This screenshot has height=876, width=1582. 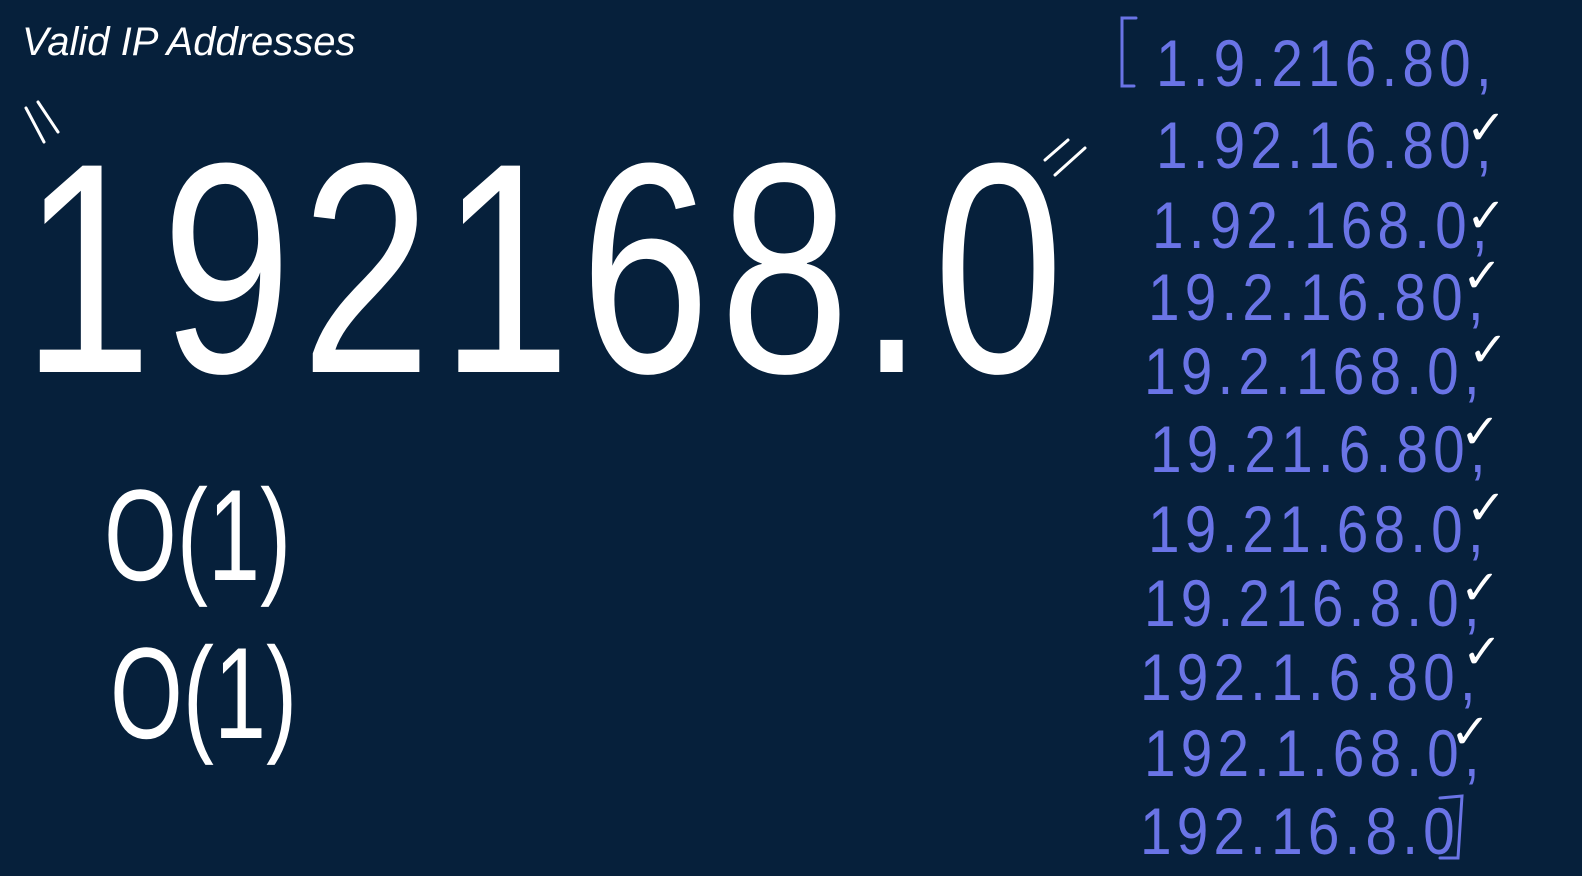 I want to click on result-item-9: 192.1.6.80,, so click(x=1310, y=677).